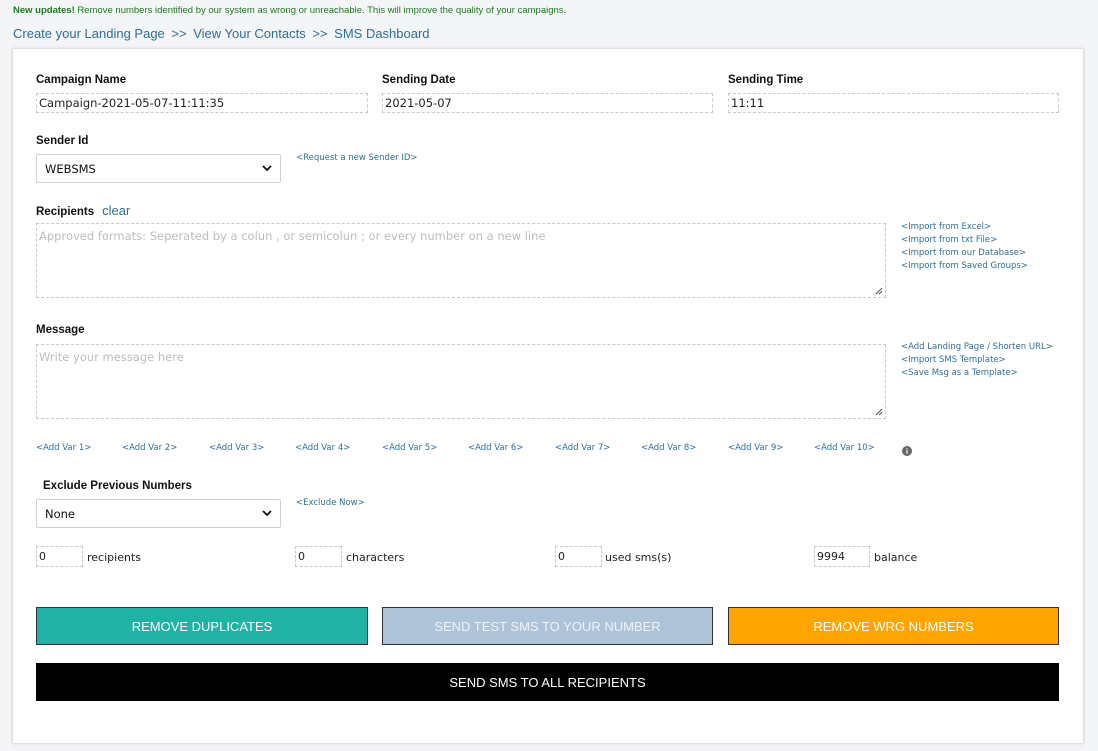 This screenshot has width=1098, height=751. I want to click on message-label: Message, so click(60, 330).